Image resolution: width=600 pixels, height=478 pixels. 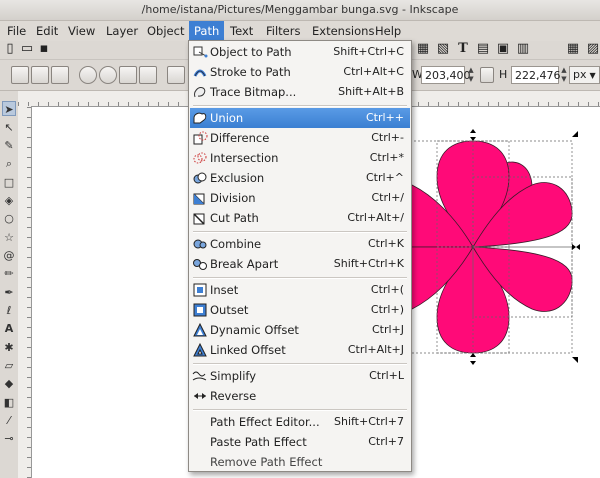 I want to click on paint-bucket-tool-icon: ◆, so click(x=9, y=383).